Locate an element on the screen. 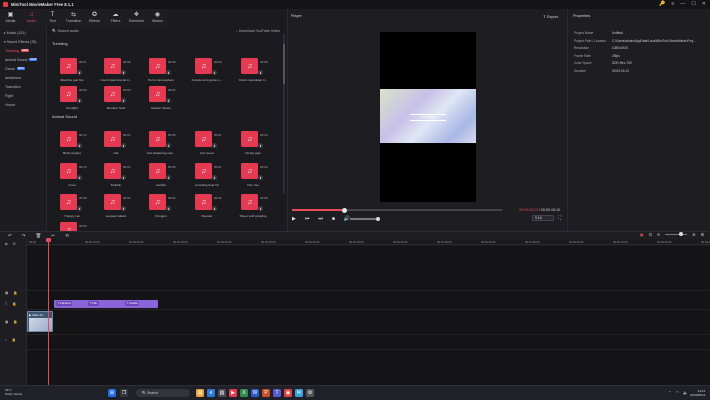 Image resolution: width=710 pixels, height=400 pixels. progress-handle is located at coordinates (344, 210).